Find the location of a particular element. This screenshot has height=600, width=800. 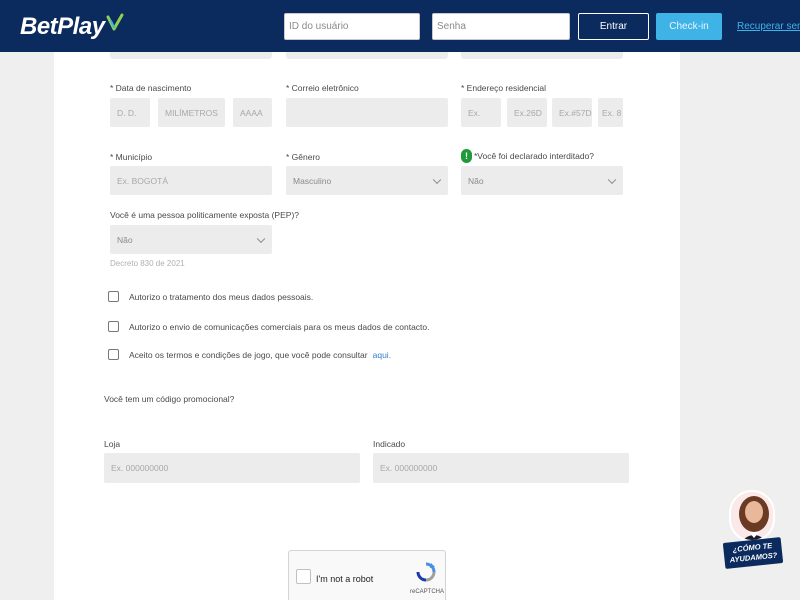

pep-select: Não is located at coordinates (191, 239).